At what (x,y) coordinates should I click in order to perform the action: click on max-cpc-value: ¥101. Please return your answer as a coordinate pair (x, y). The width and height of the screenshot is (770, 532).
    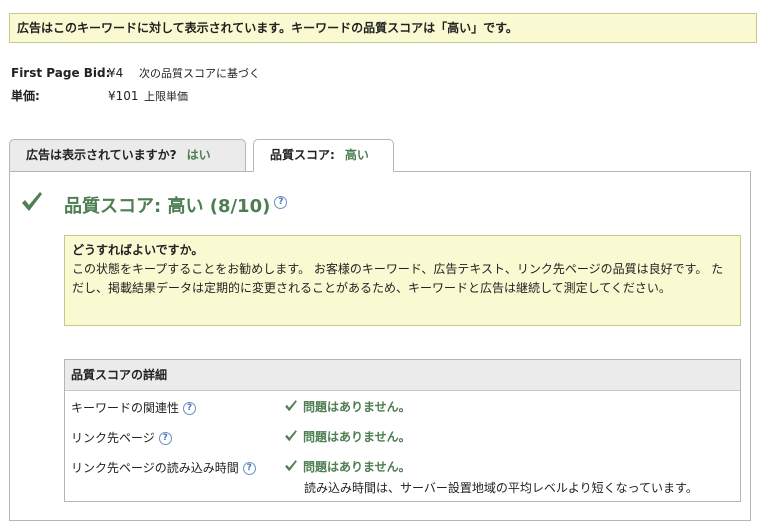
    Looking at the image, I should click on (123, 96).